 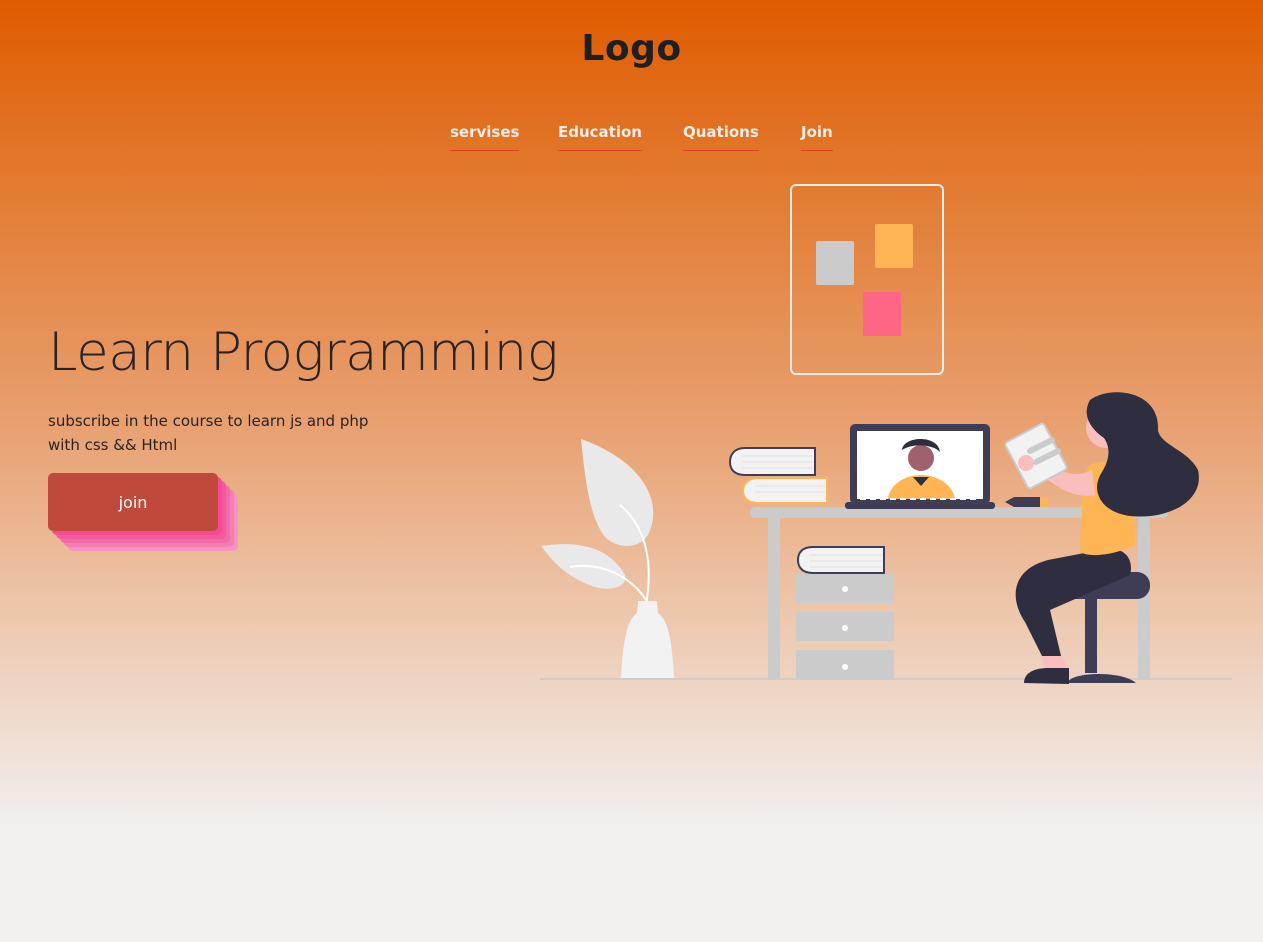 What do you see at coordinates (721, 137) in the screenshot?
I see `nav-link-quations: Quations` at bounding box center [721, 137].